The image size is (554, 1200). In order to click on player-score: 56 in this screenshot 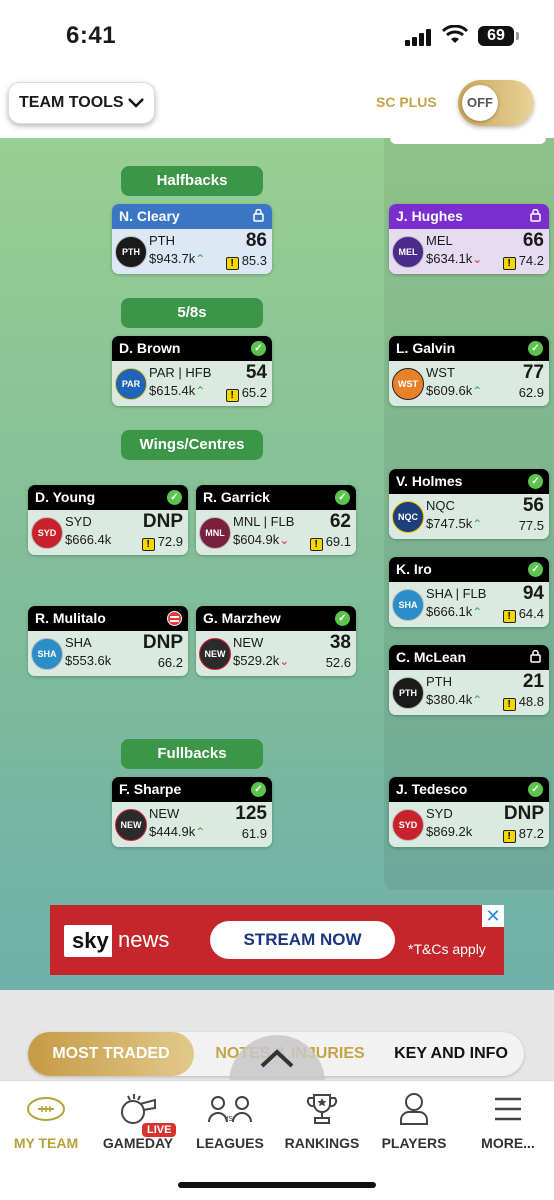, I will do `click(533, 505)`.